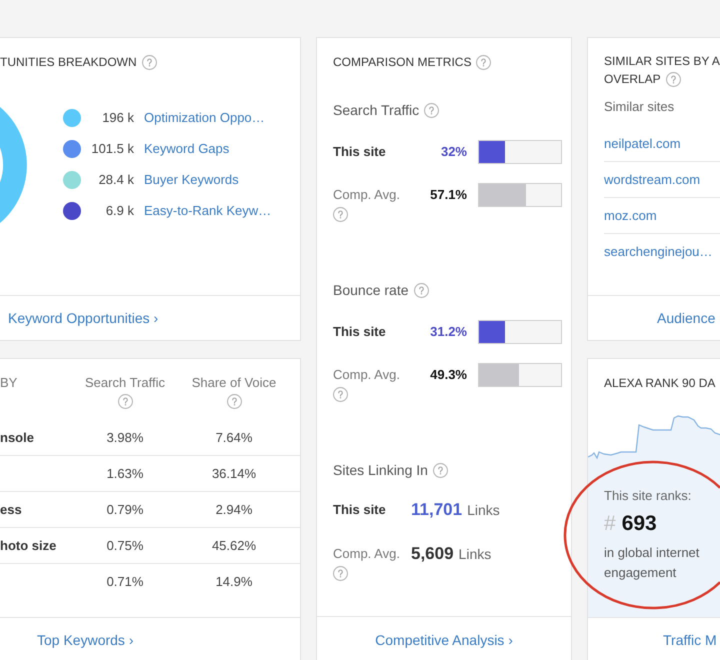  I want to click on footer-link: Audience, so click(686, 318).